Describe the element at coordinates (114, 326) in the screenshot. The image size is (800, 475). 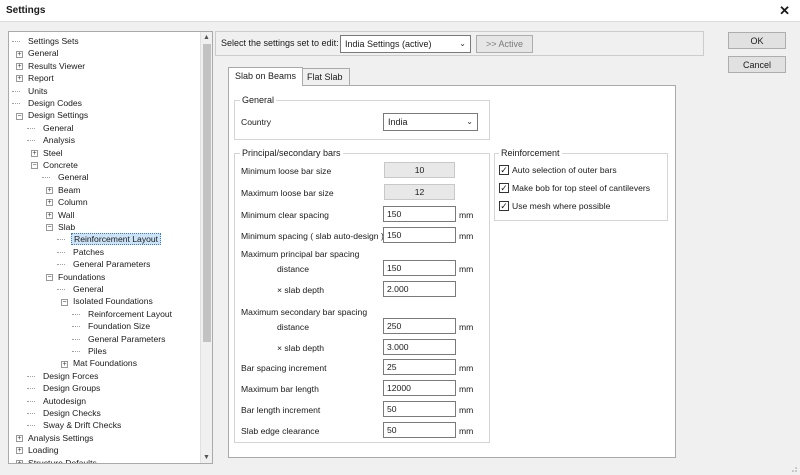
I see `tree-item: Foundation Size` at that location.